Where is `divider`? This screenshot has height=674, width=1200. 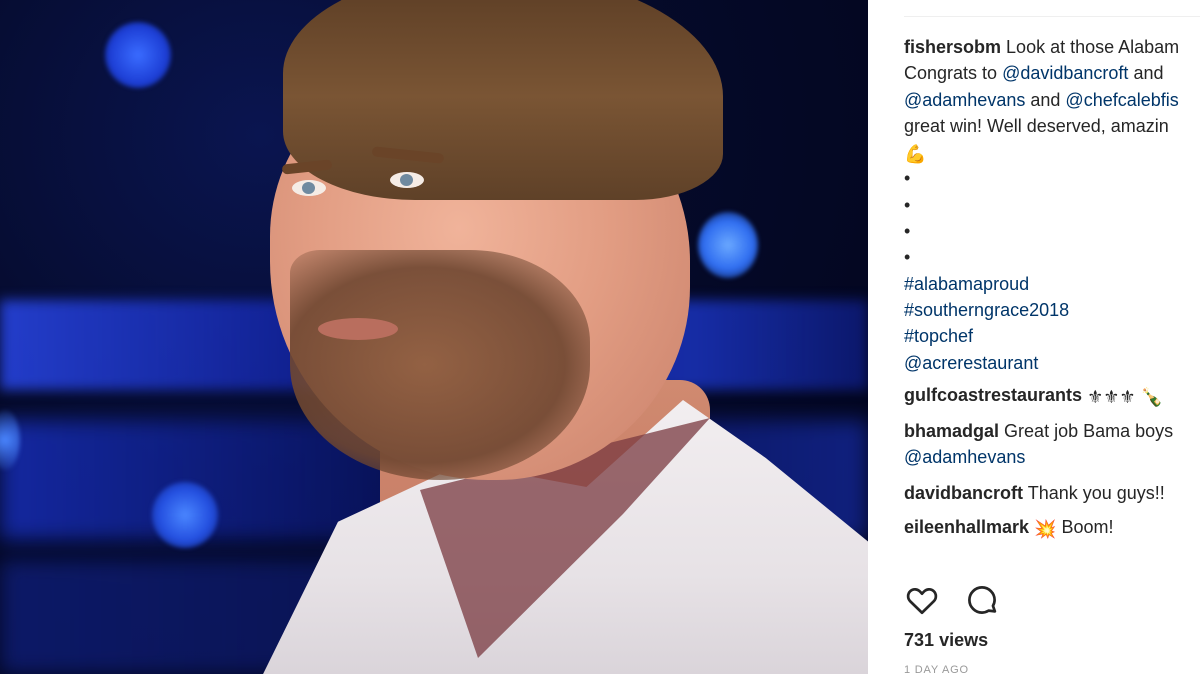
divider is located at coordinates (1052, 16).